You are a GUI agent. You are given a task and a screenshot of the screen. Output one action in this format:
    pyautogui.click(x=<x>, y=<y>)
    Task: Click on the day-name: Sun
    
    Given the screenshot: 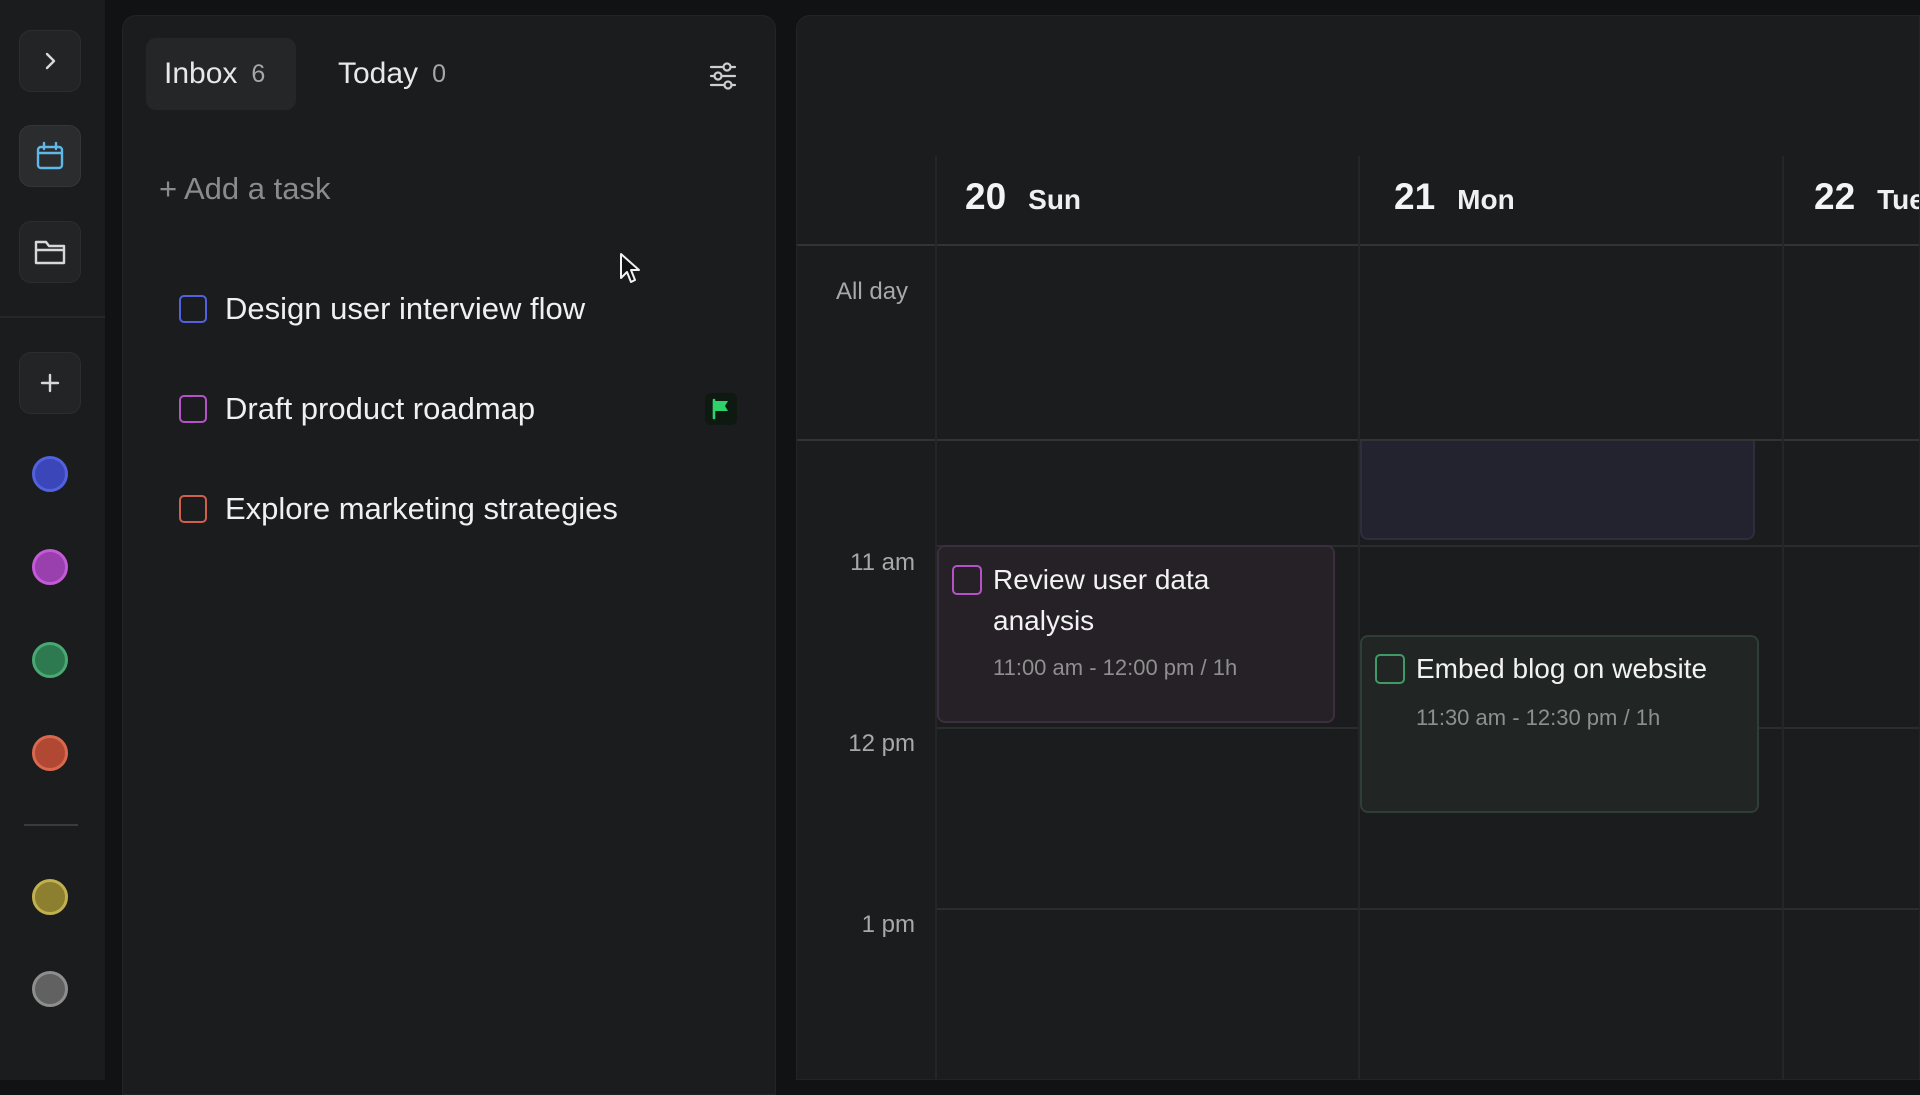 What is the action you would take?
    pyautogui.click(x=1055, y=199)
    